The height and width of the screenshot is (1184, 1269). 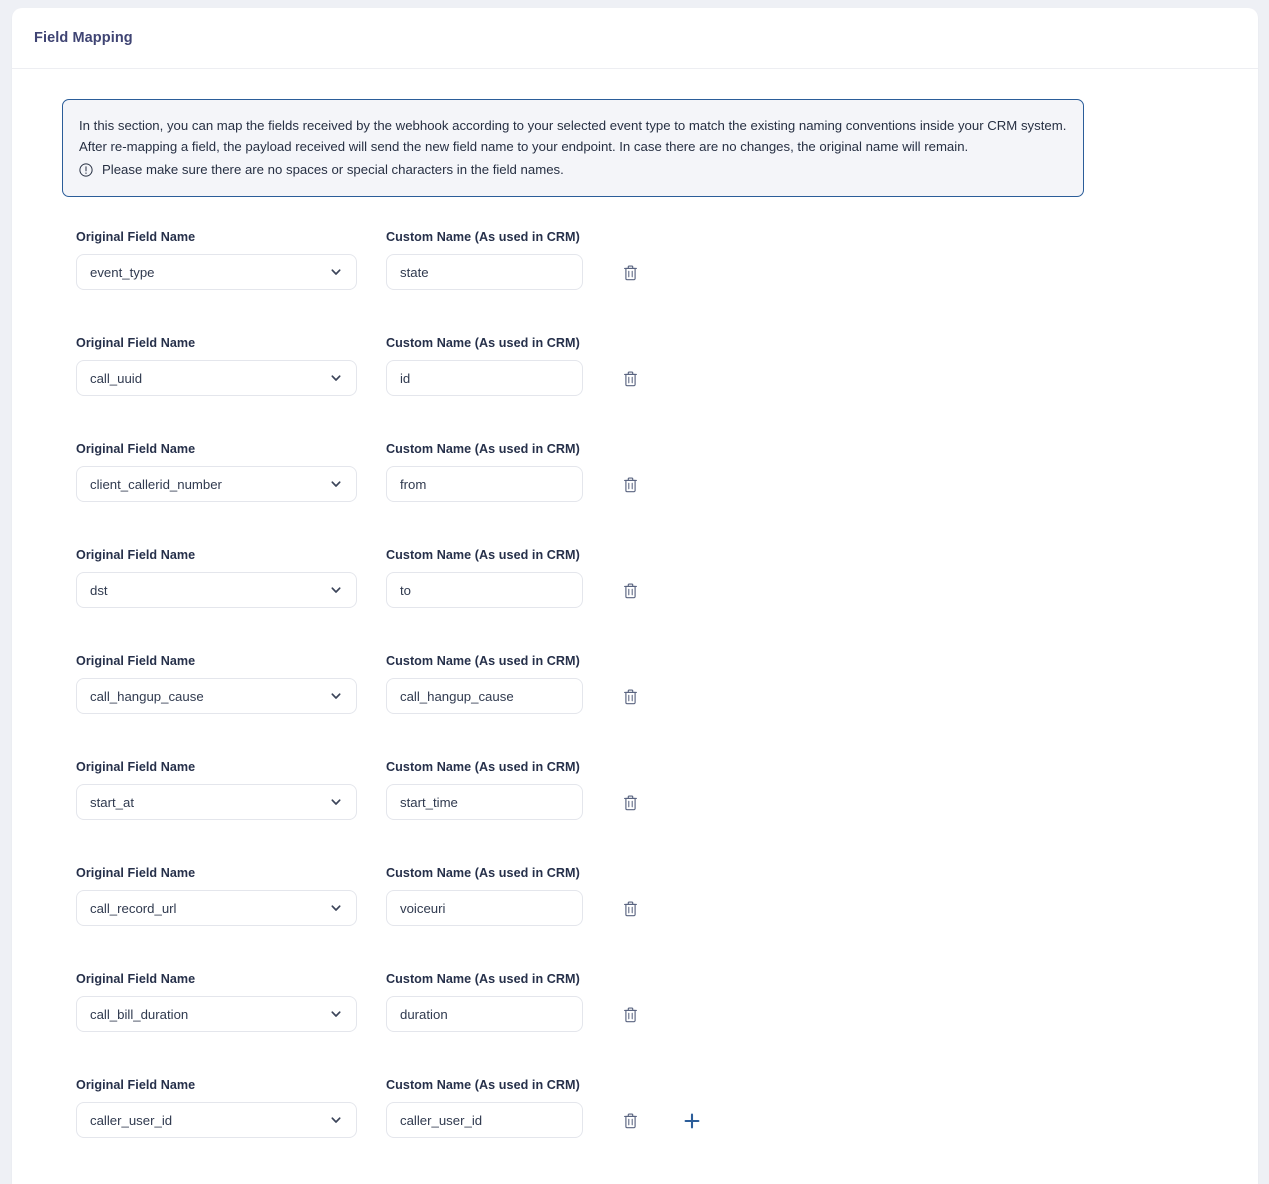 What do you see at coordinates (116, 378) in the screenshot?
I see `original-field-value: call_uuid` at bounding box center [116, 378].